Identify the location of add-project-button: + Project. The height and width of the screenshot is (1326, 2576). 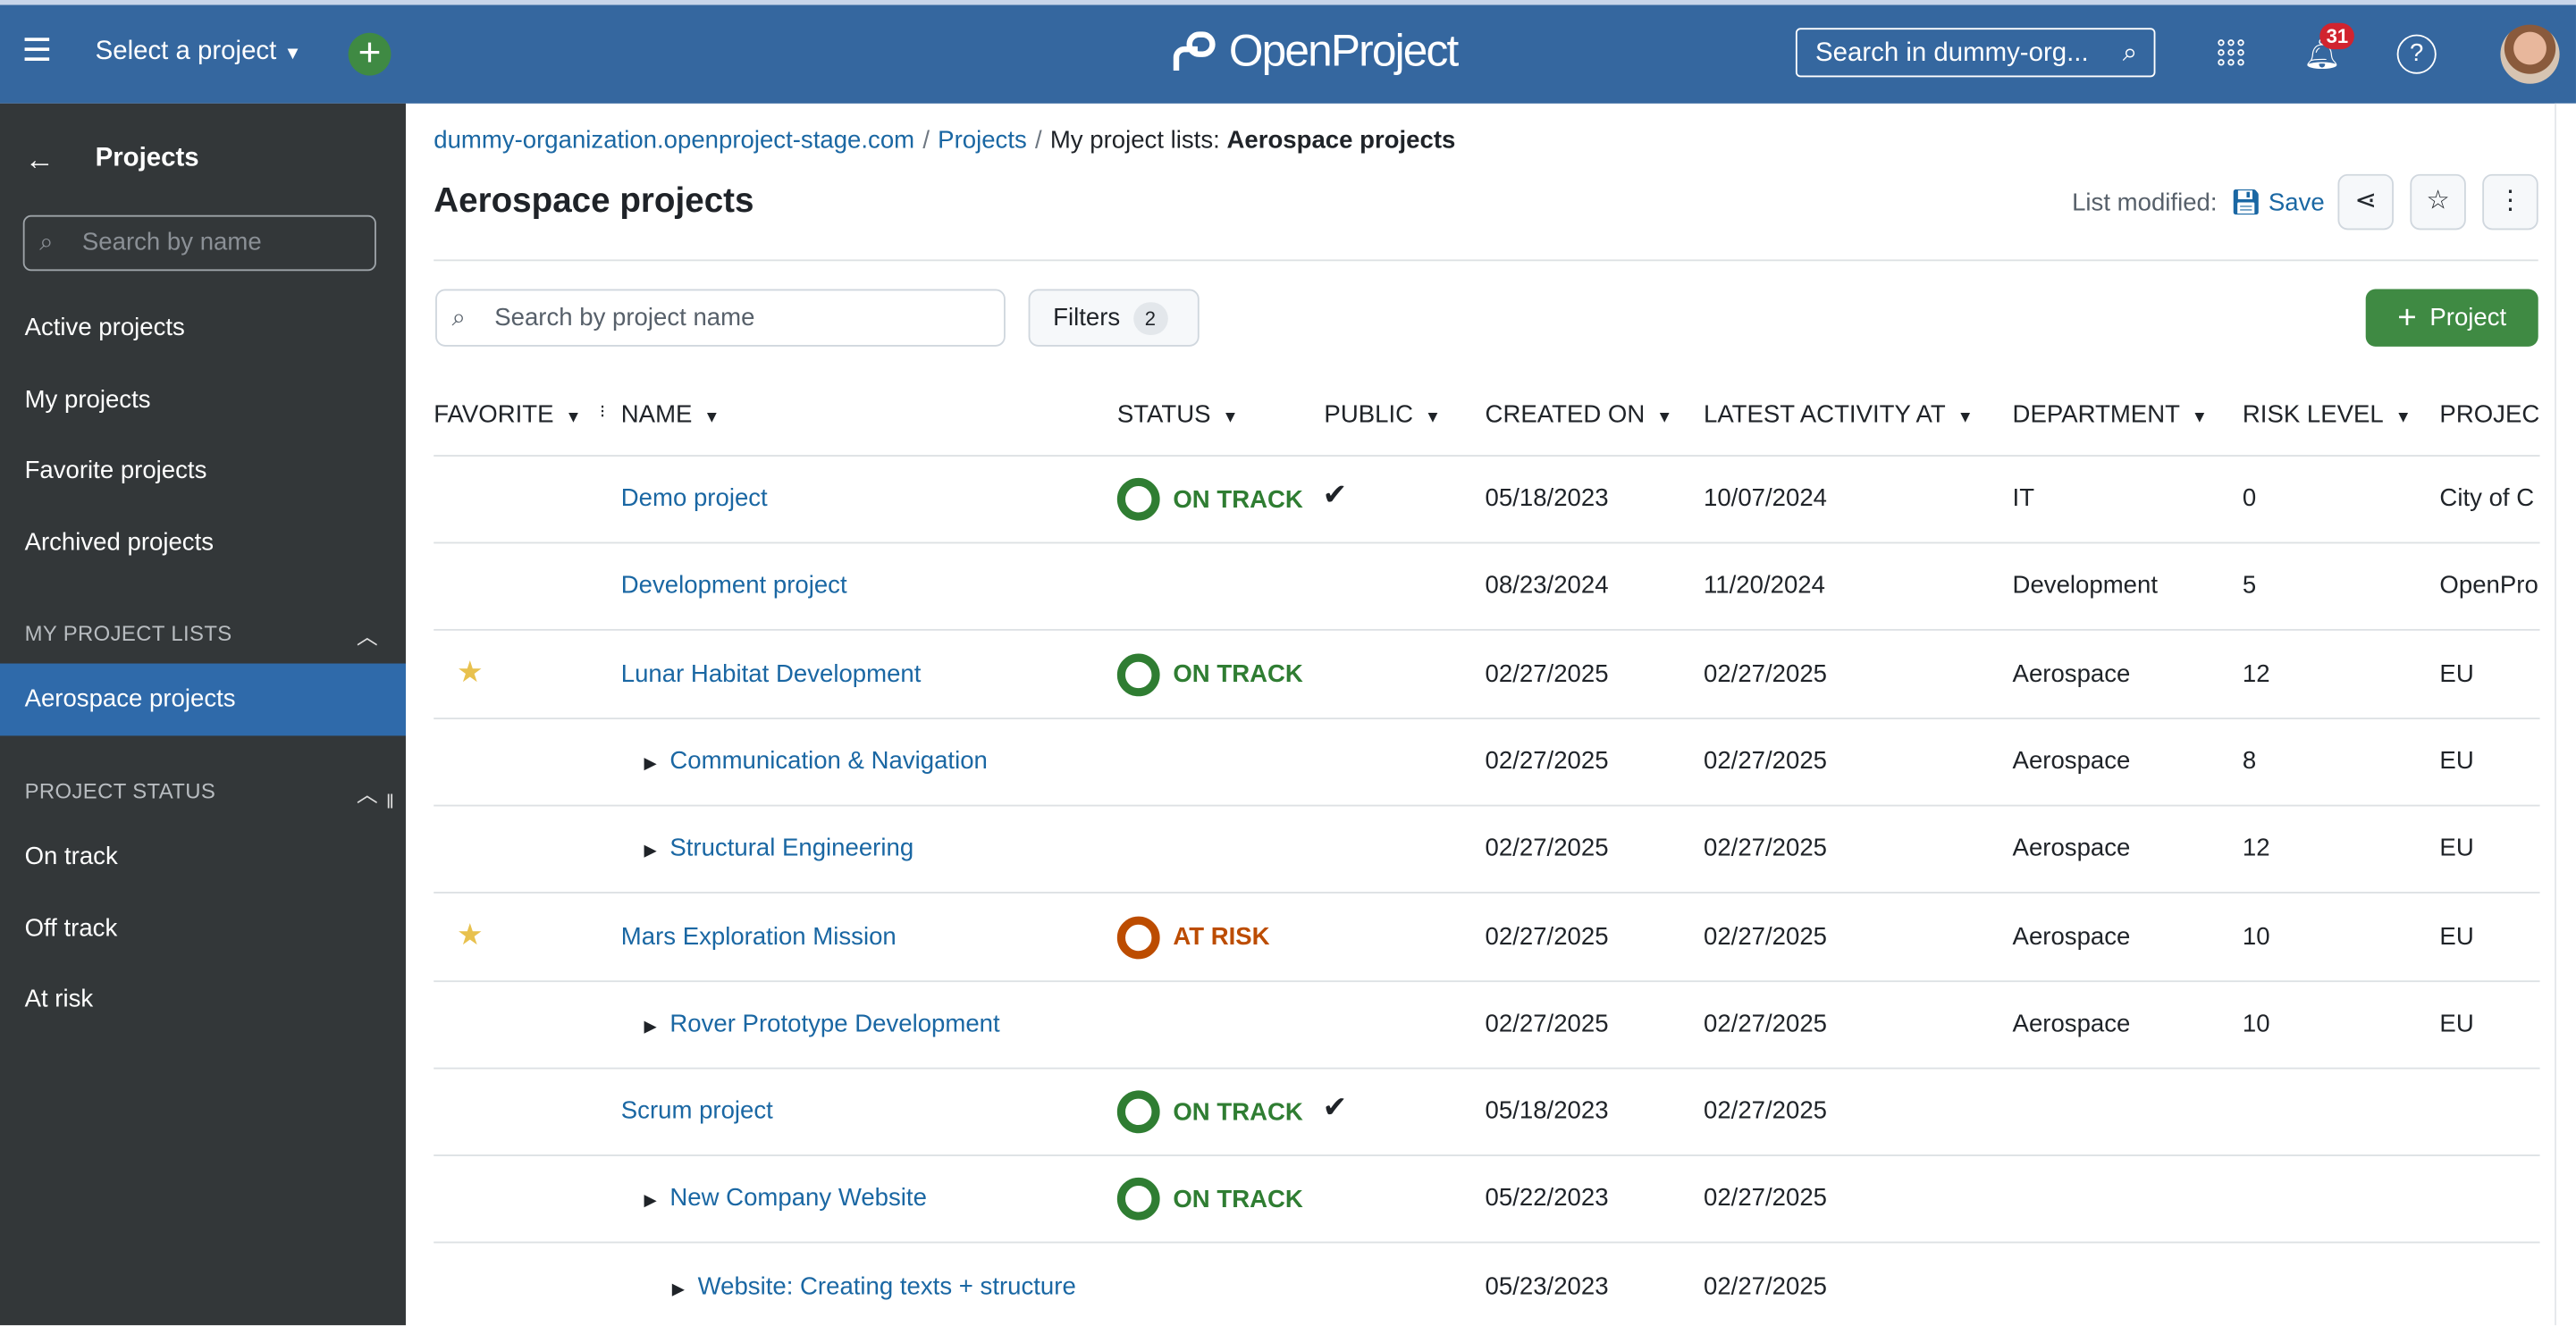
(2451, 318).